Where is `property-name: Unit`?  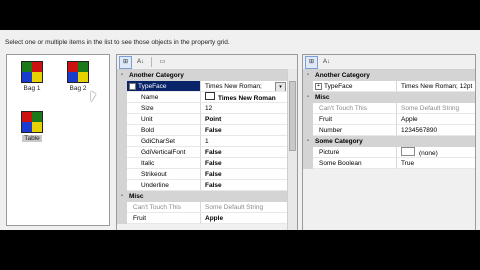
property-name: Unit is located at coordinates (164, 119).